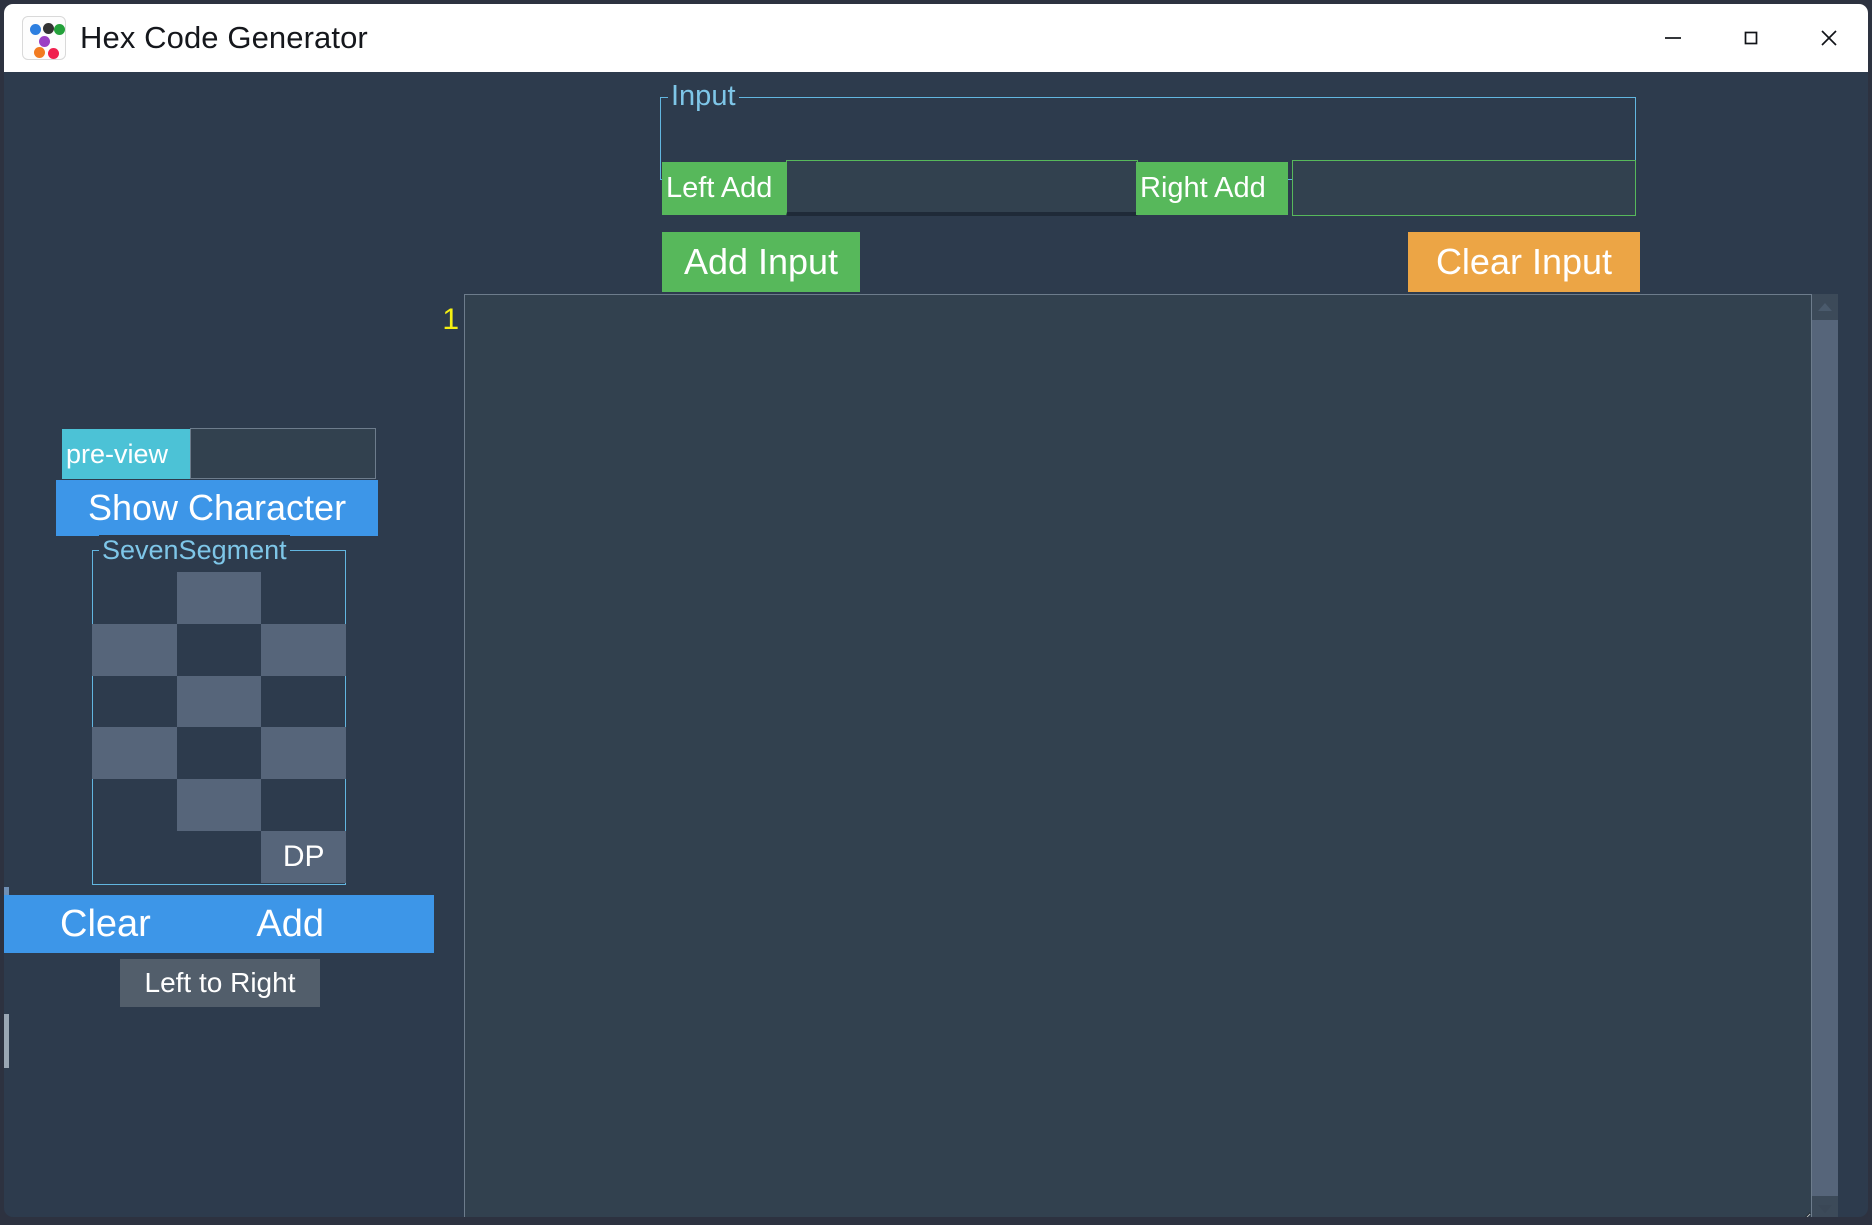 Image resolution: width=1872 pixels, height=1225 pixels. I want to click on window-bottom-strip, so click(936, 1221).